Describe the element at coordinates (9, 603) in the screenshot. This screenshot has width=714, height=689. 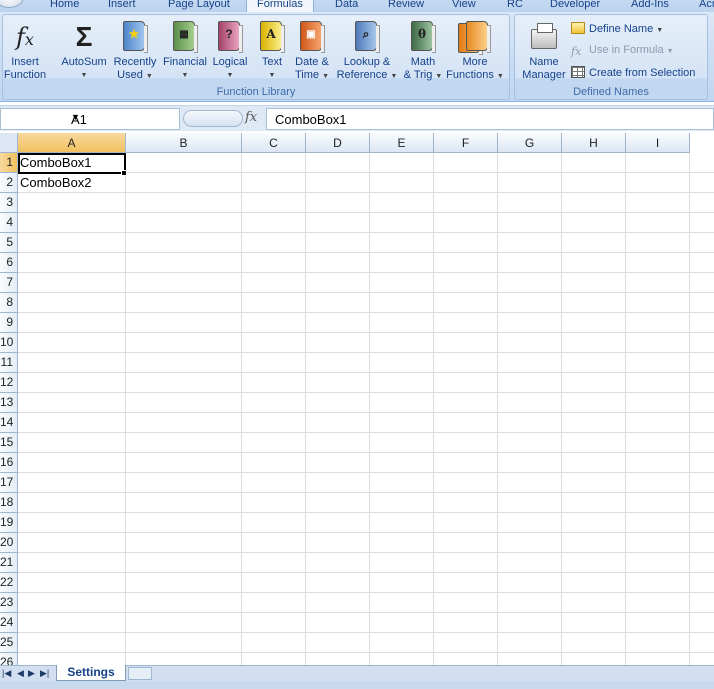
I see `row-header-23: 23` at that location.